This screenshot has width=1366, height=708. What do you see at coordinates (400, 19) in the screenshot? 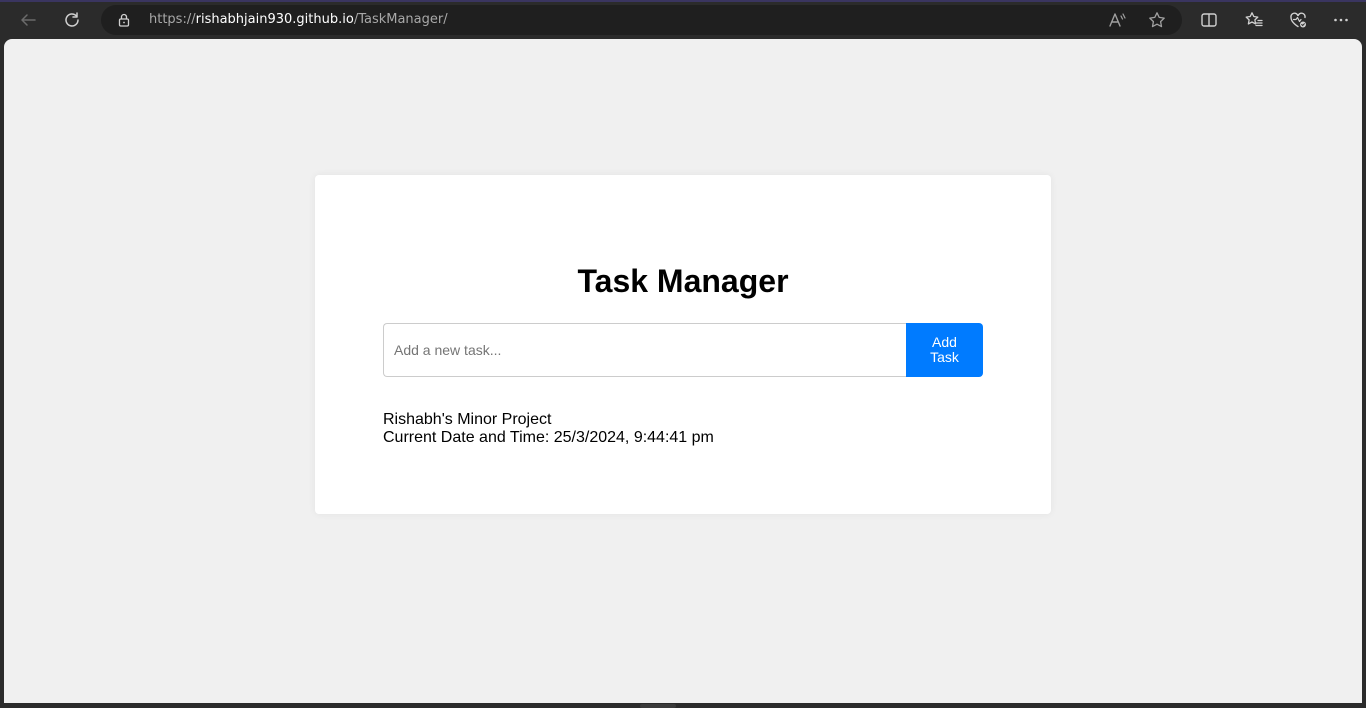
I see `url-path: /TaskManager/` at bounding box center [400, 19].